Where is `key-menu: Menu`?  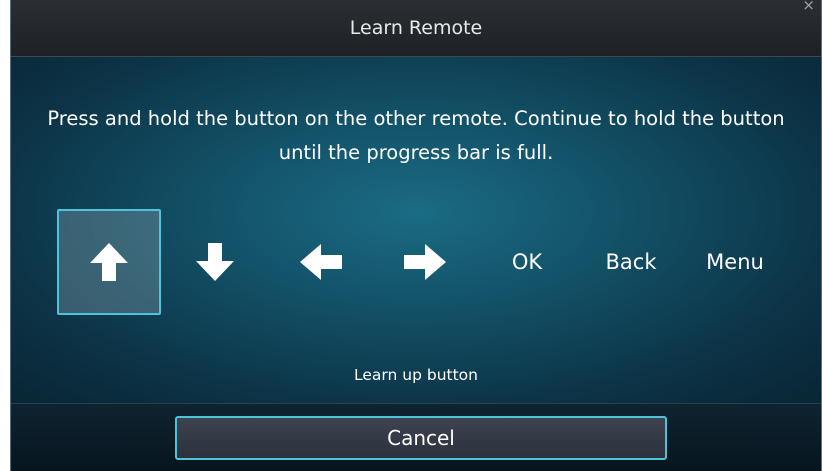
key-menu: Menu is located at coordinates (735, 262).